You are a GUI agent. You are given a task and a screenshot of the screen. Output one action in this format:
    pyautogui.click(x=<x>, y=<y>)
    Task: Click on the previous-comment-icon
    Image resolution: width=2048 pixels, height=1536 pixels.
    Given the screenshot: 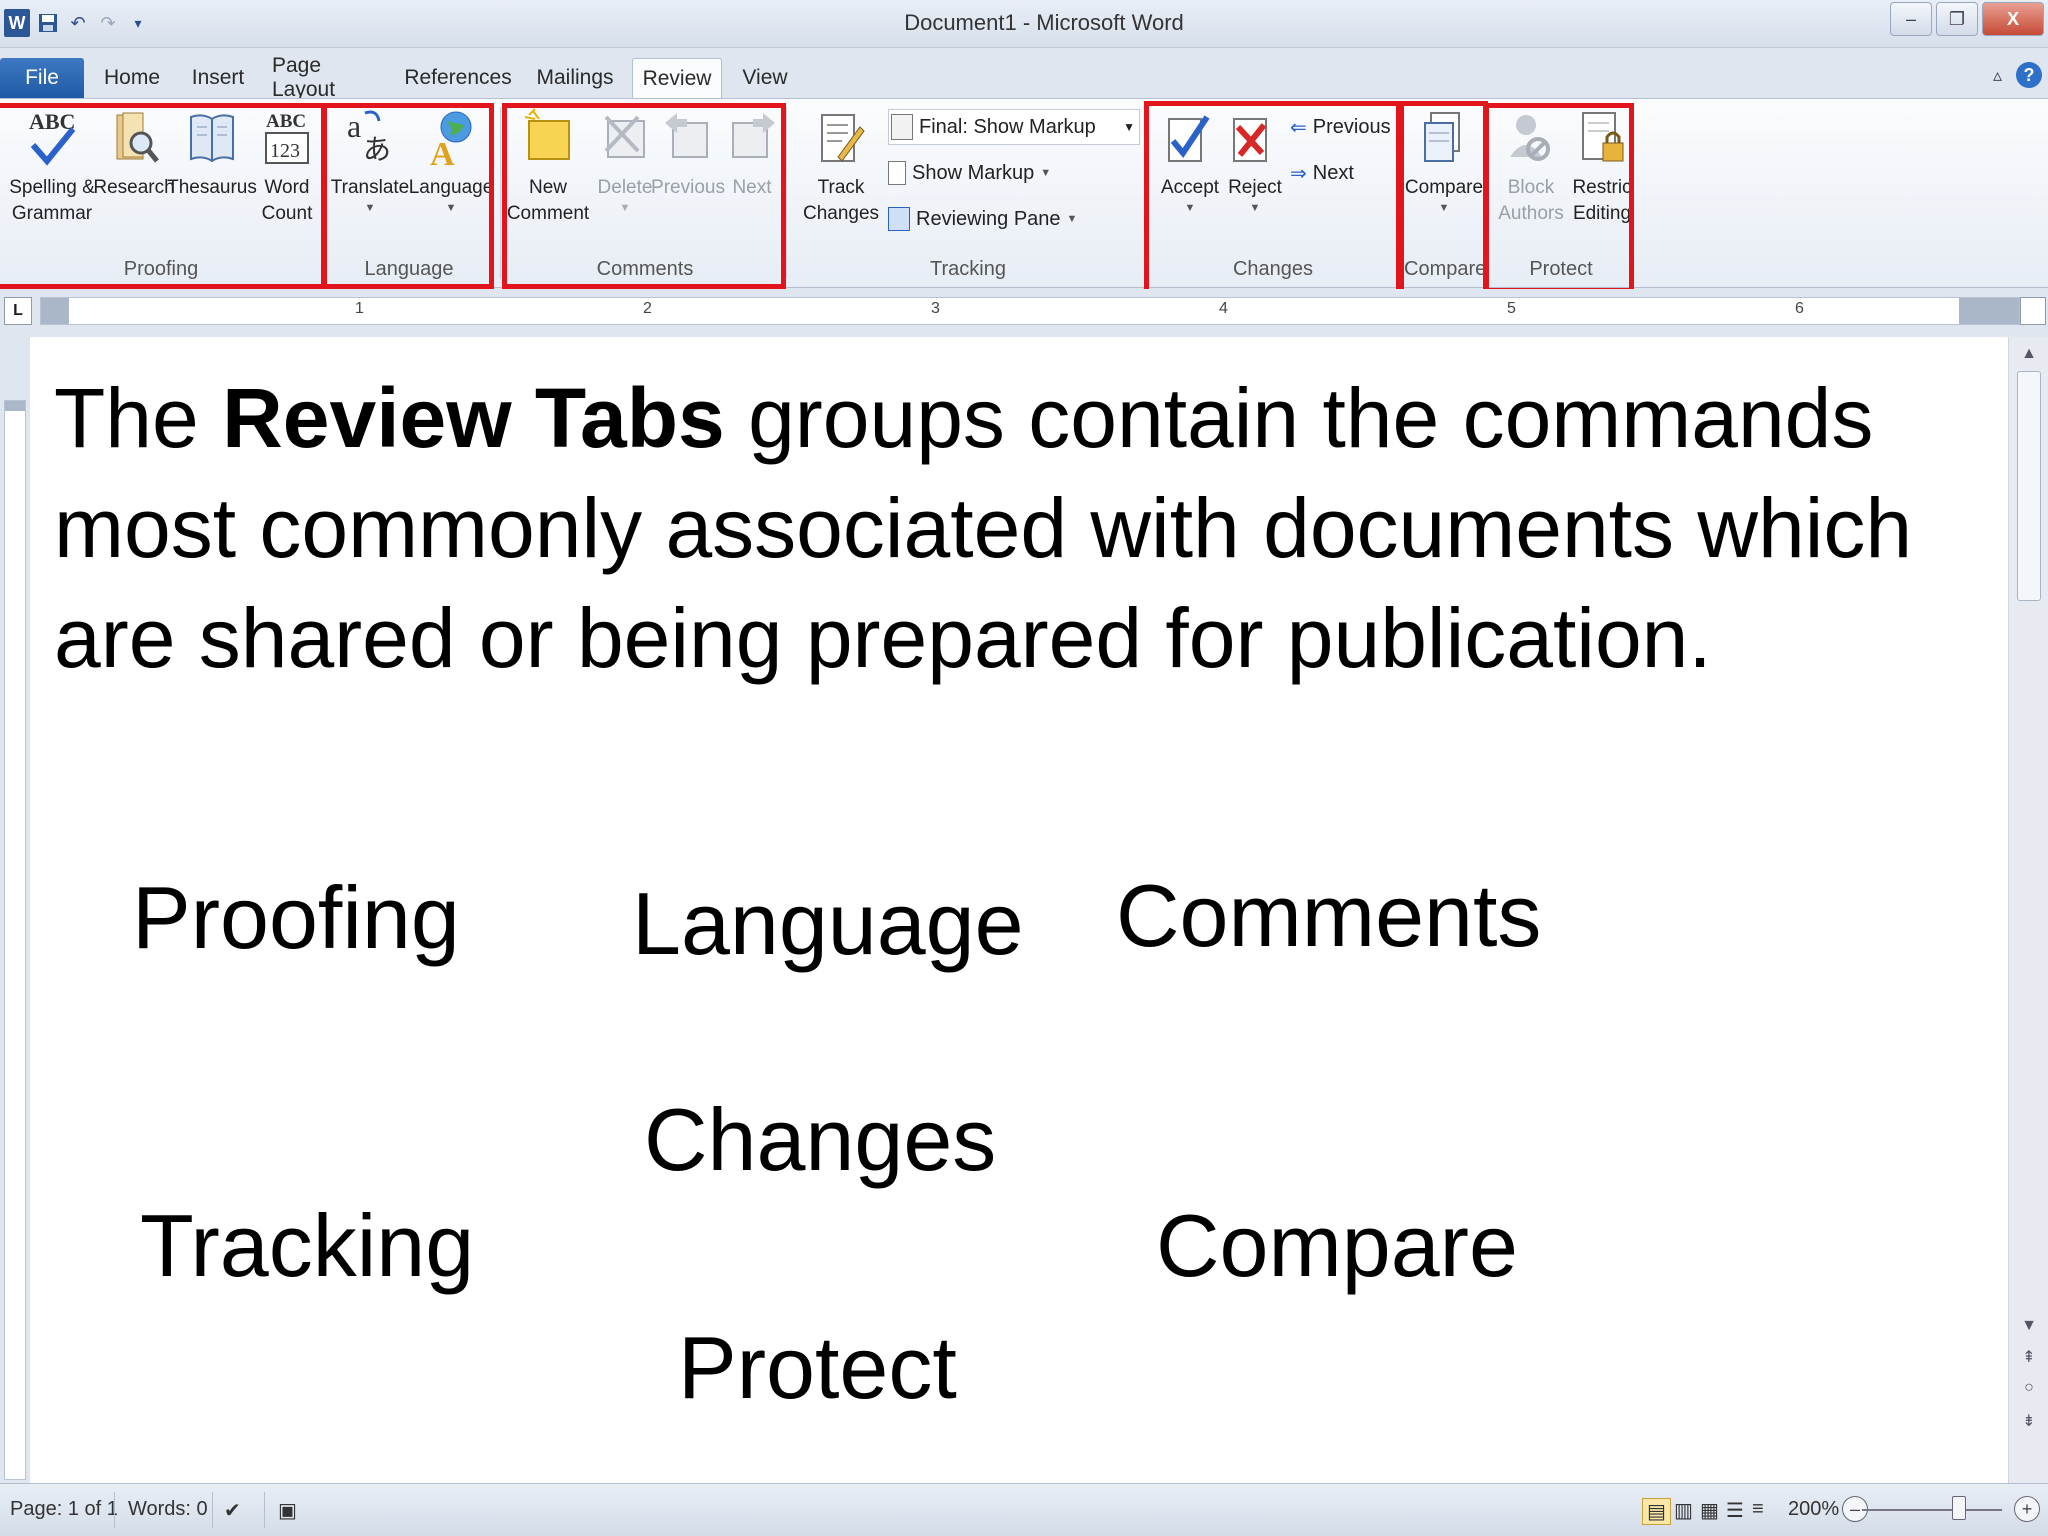 What is the action you would take?
    pyautogui.click(x=688, y=138)
    